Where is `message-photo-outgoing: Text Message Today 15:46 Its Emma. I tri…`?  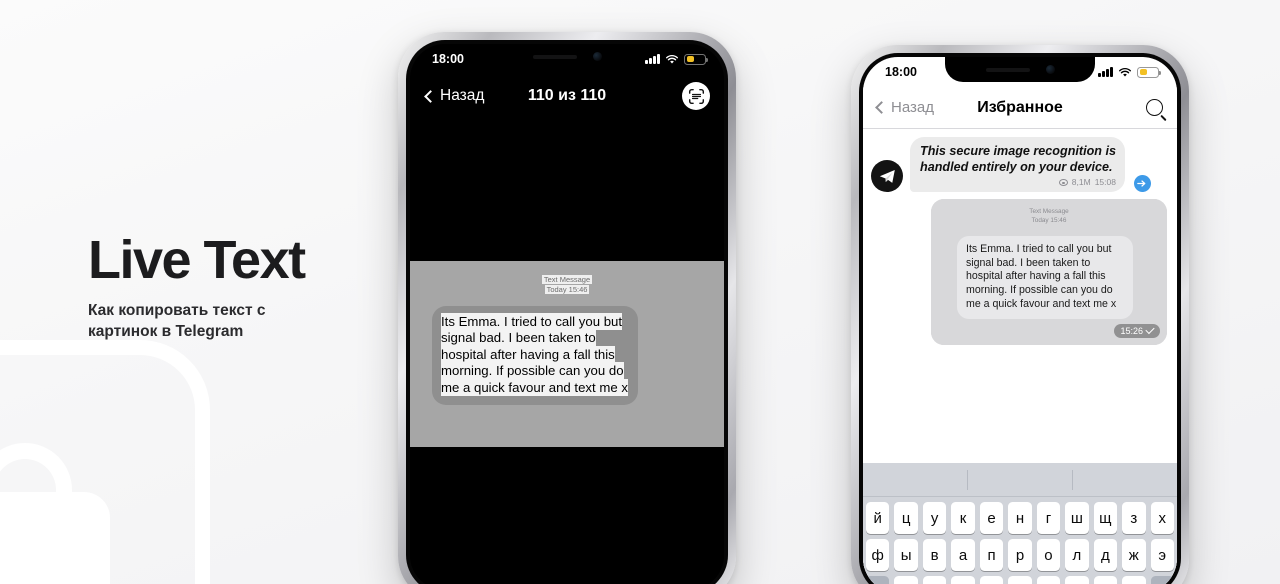
message-photo-outgoing: Text Message Today 15:46 Its Emma. I tri… is located at coordinates (1049, 272).